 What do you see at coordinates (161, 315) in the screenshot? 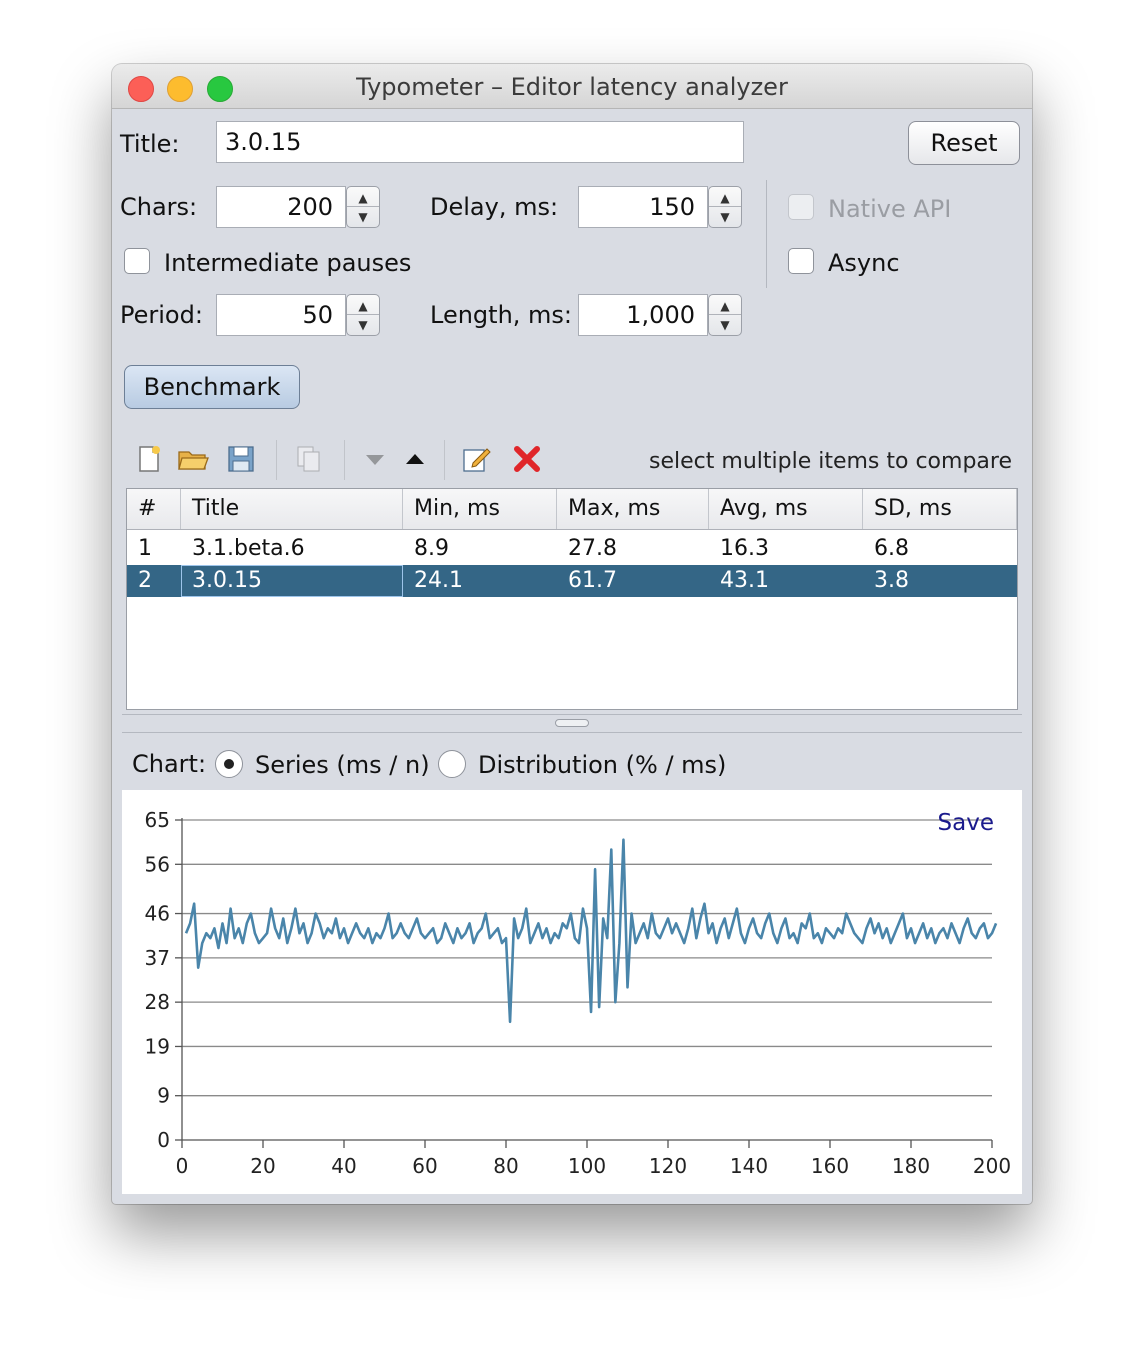
I see `period-label: Period:` at bounding box center [161, 315].